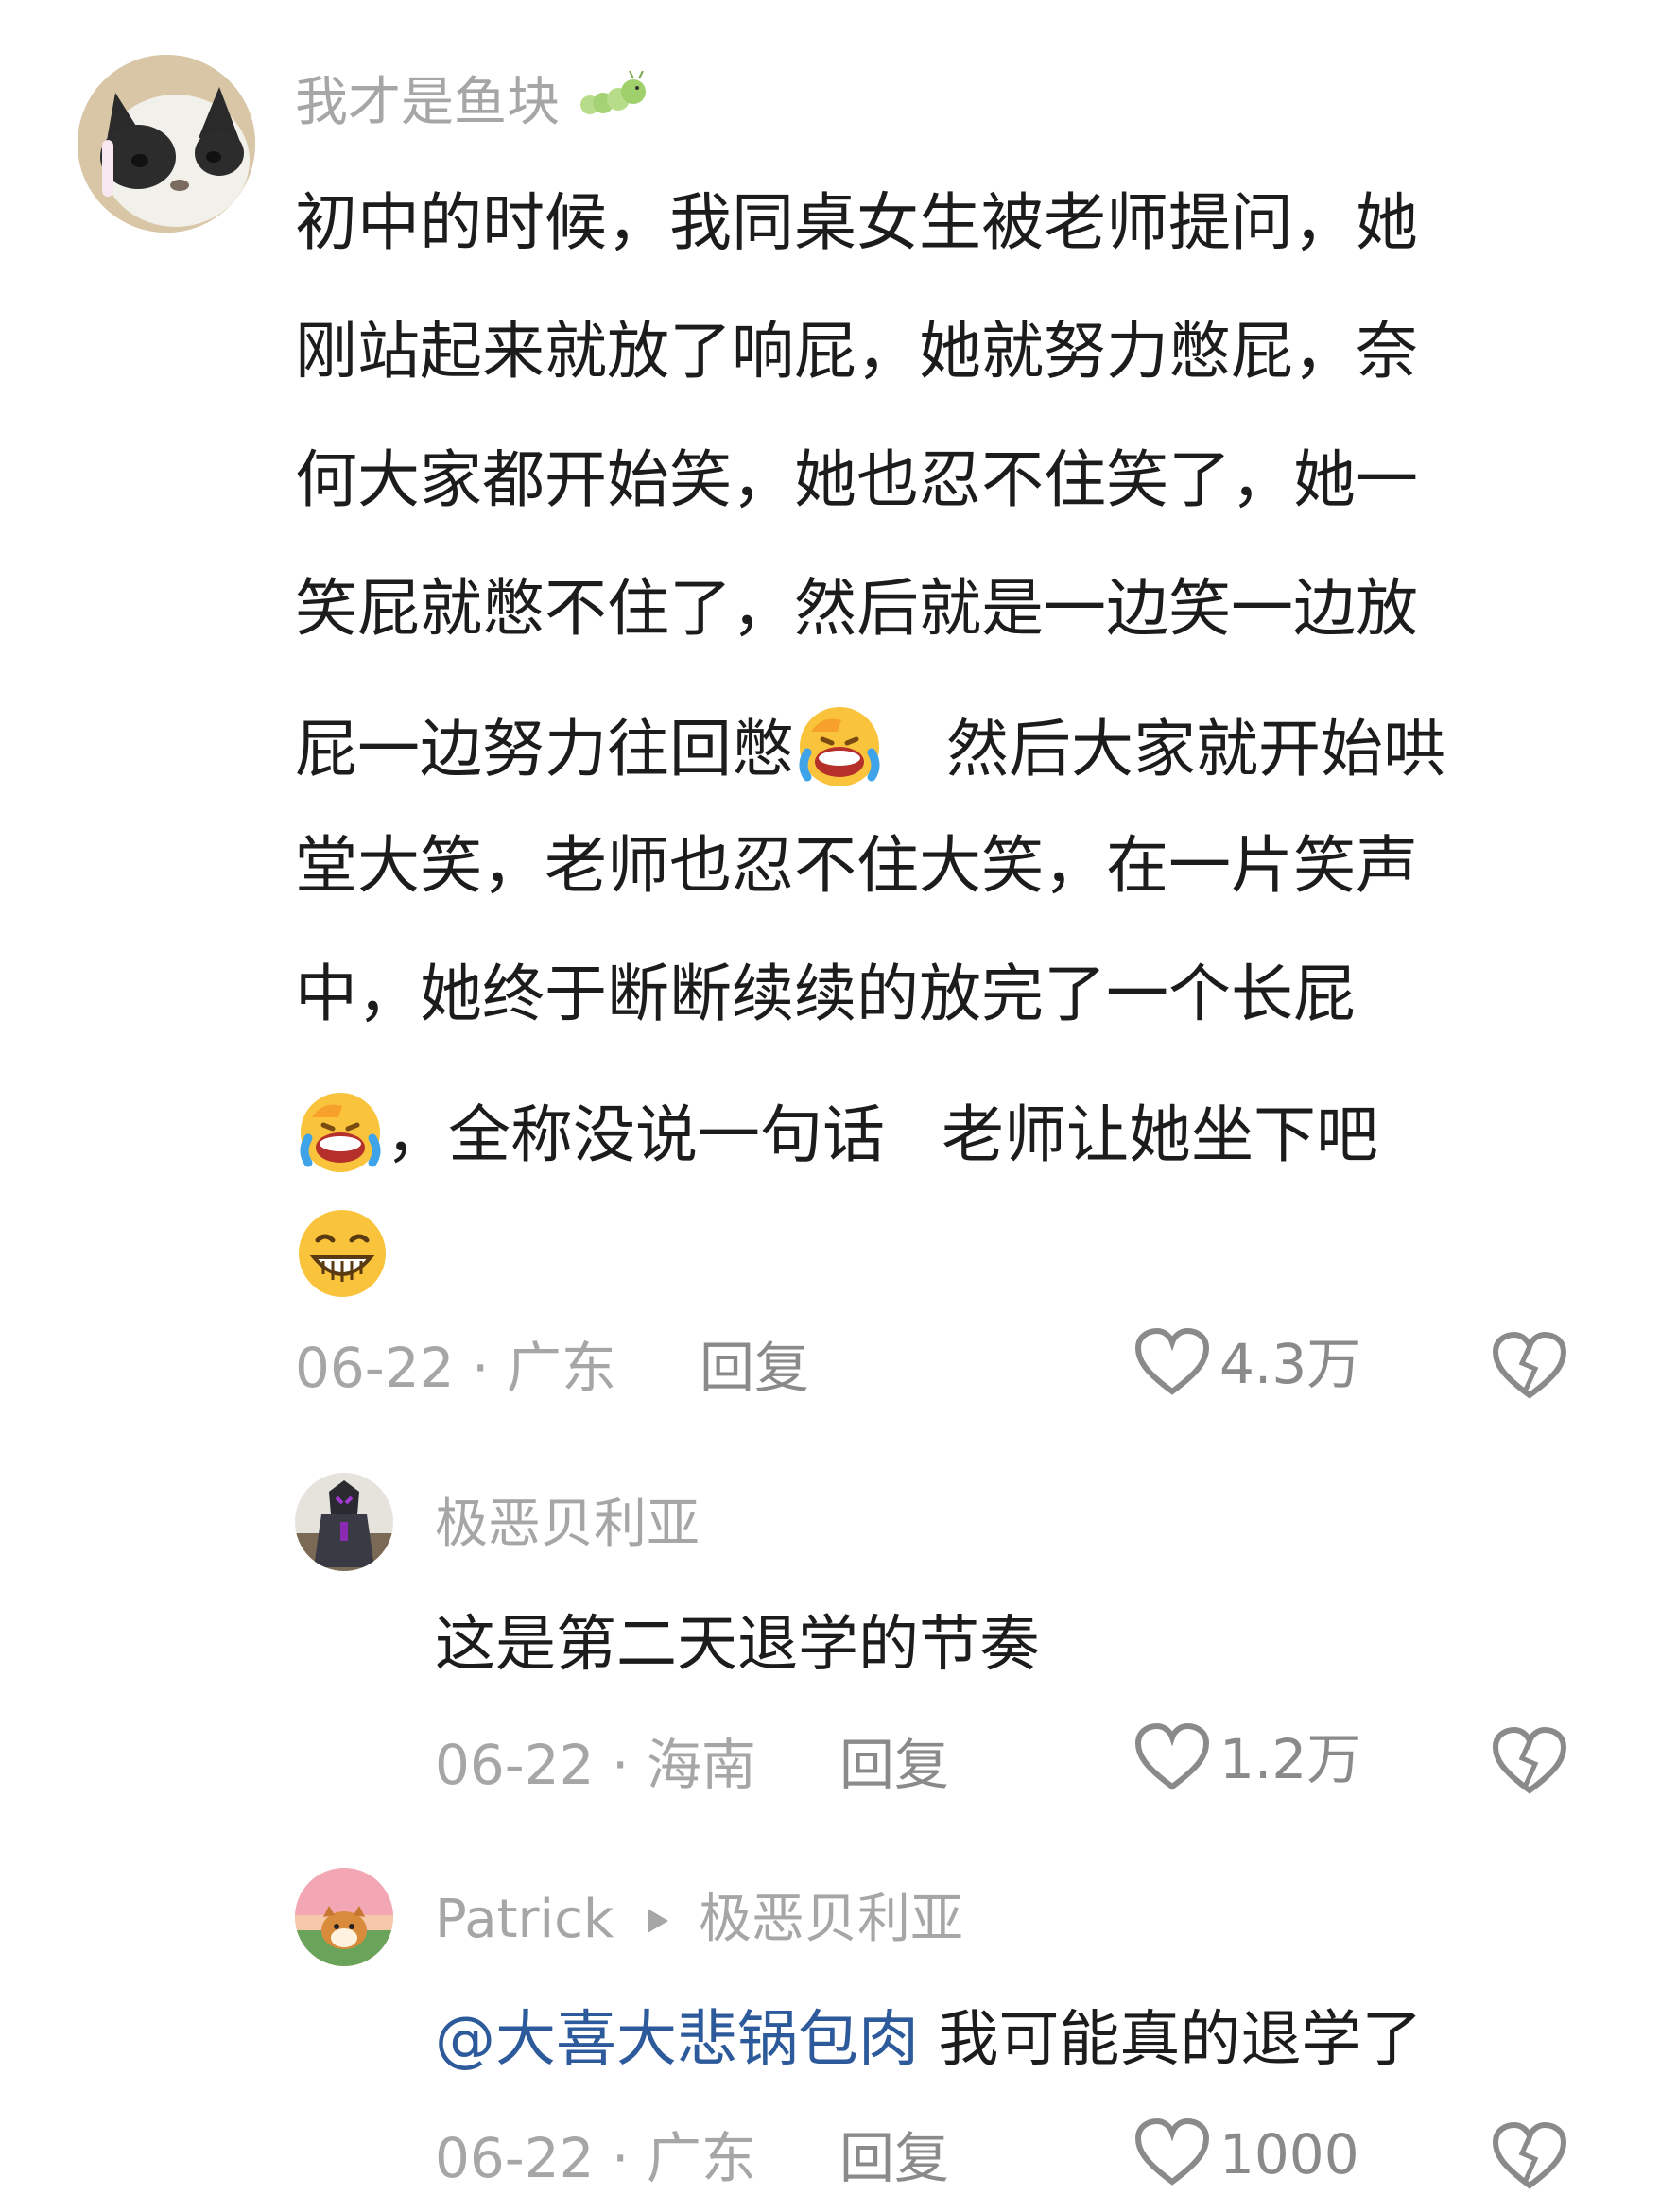 The width and height of the screenshot is (1660, 2212). I want to click on reply-username: 极恶贝利亚, so click(568, 1525).